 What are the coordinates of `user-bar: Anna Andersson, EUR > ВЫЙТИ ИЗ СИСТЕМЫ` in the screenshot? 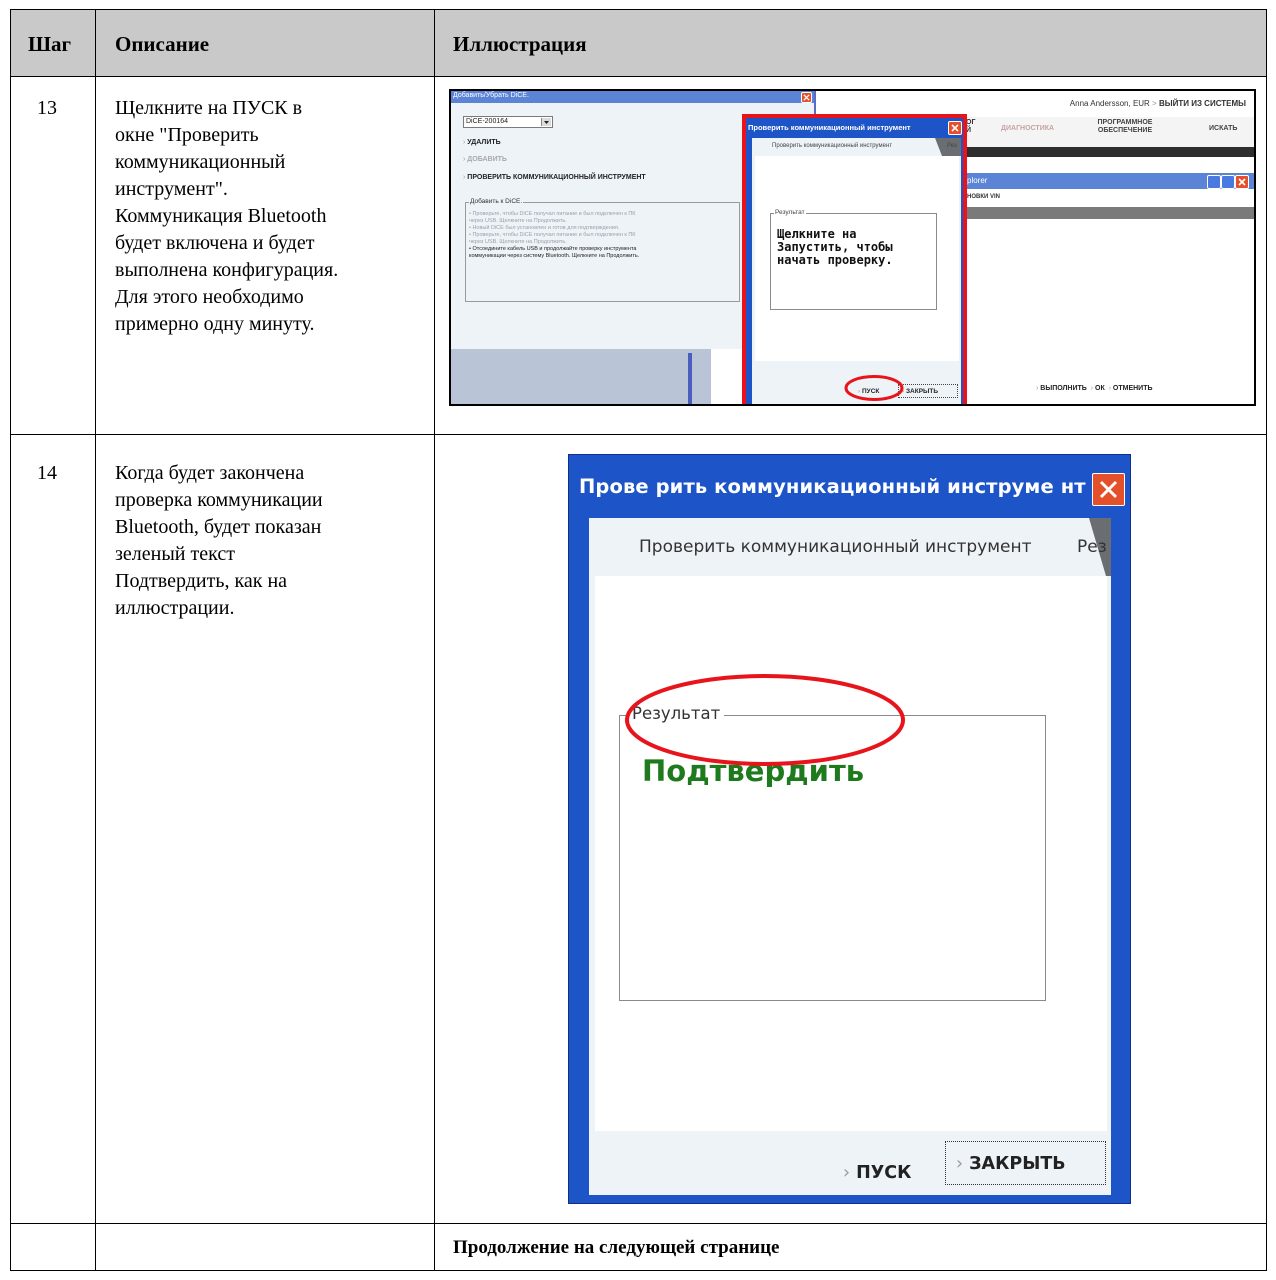 It's located at (1157, 103).